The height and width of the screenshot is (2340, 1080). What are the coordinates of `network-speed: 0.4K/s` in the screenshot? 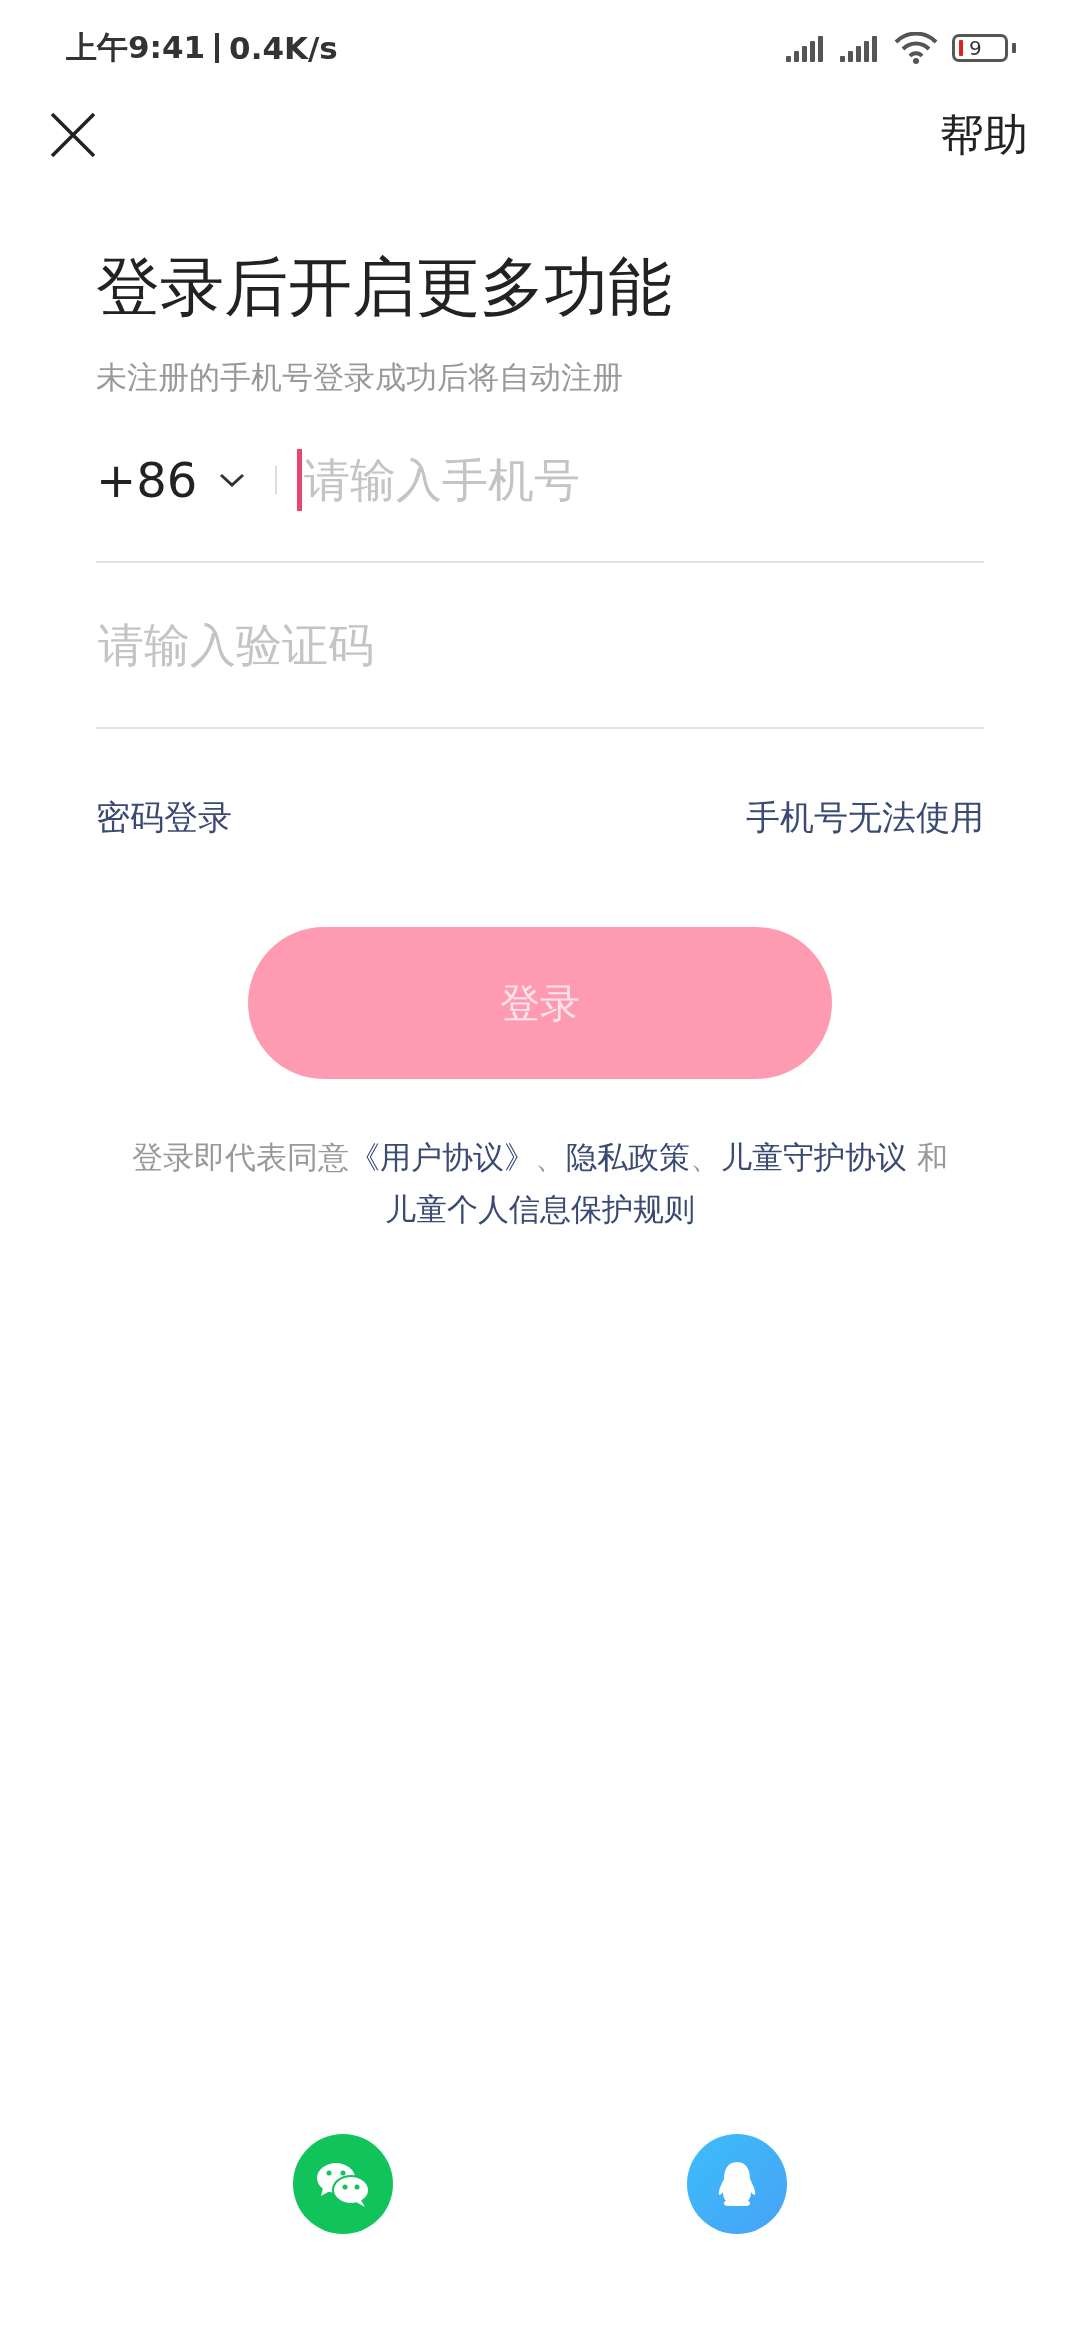 It's located at (283, 48).